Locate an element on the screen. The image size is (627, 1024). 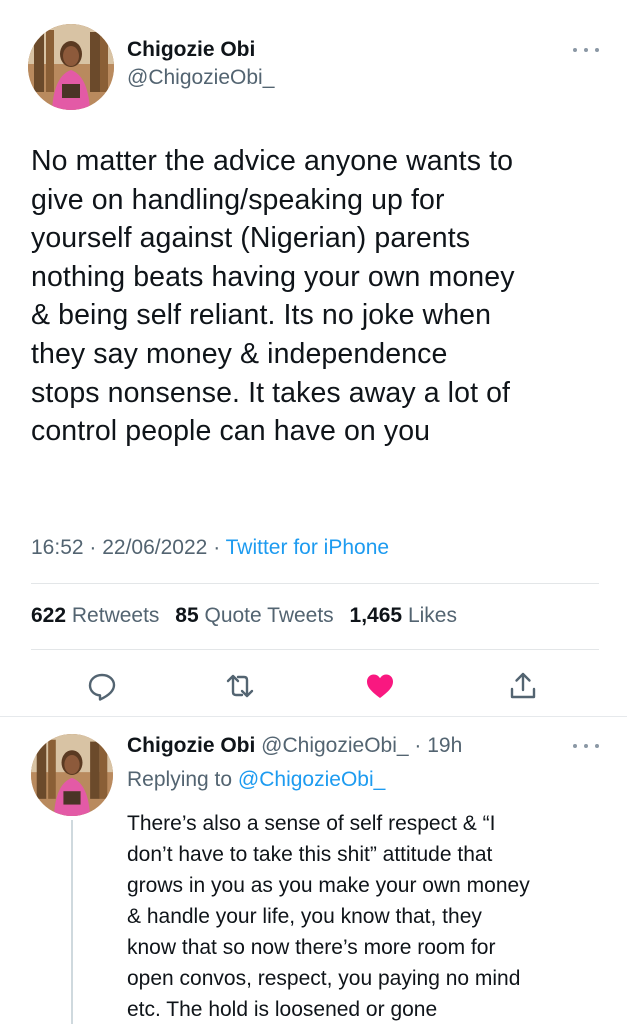
replying-to: Replying to @ChigozieObi_ is located at coordinates (256, 780).